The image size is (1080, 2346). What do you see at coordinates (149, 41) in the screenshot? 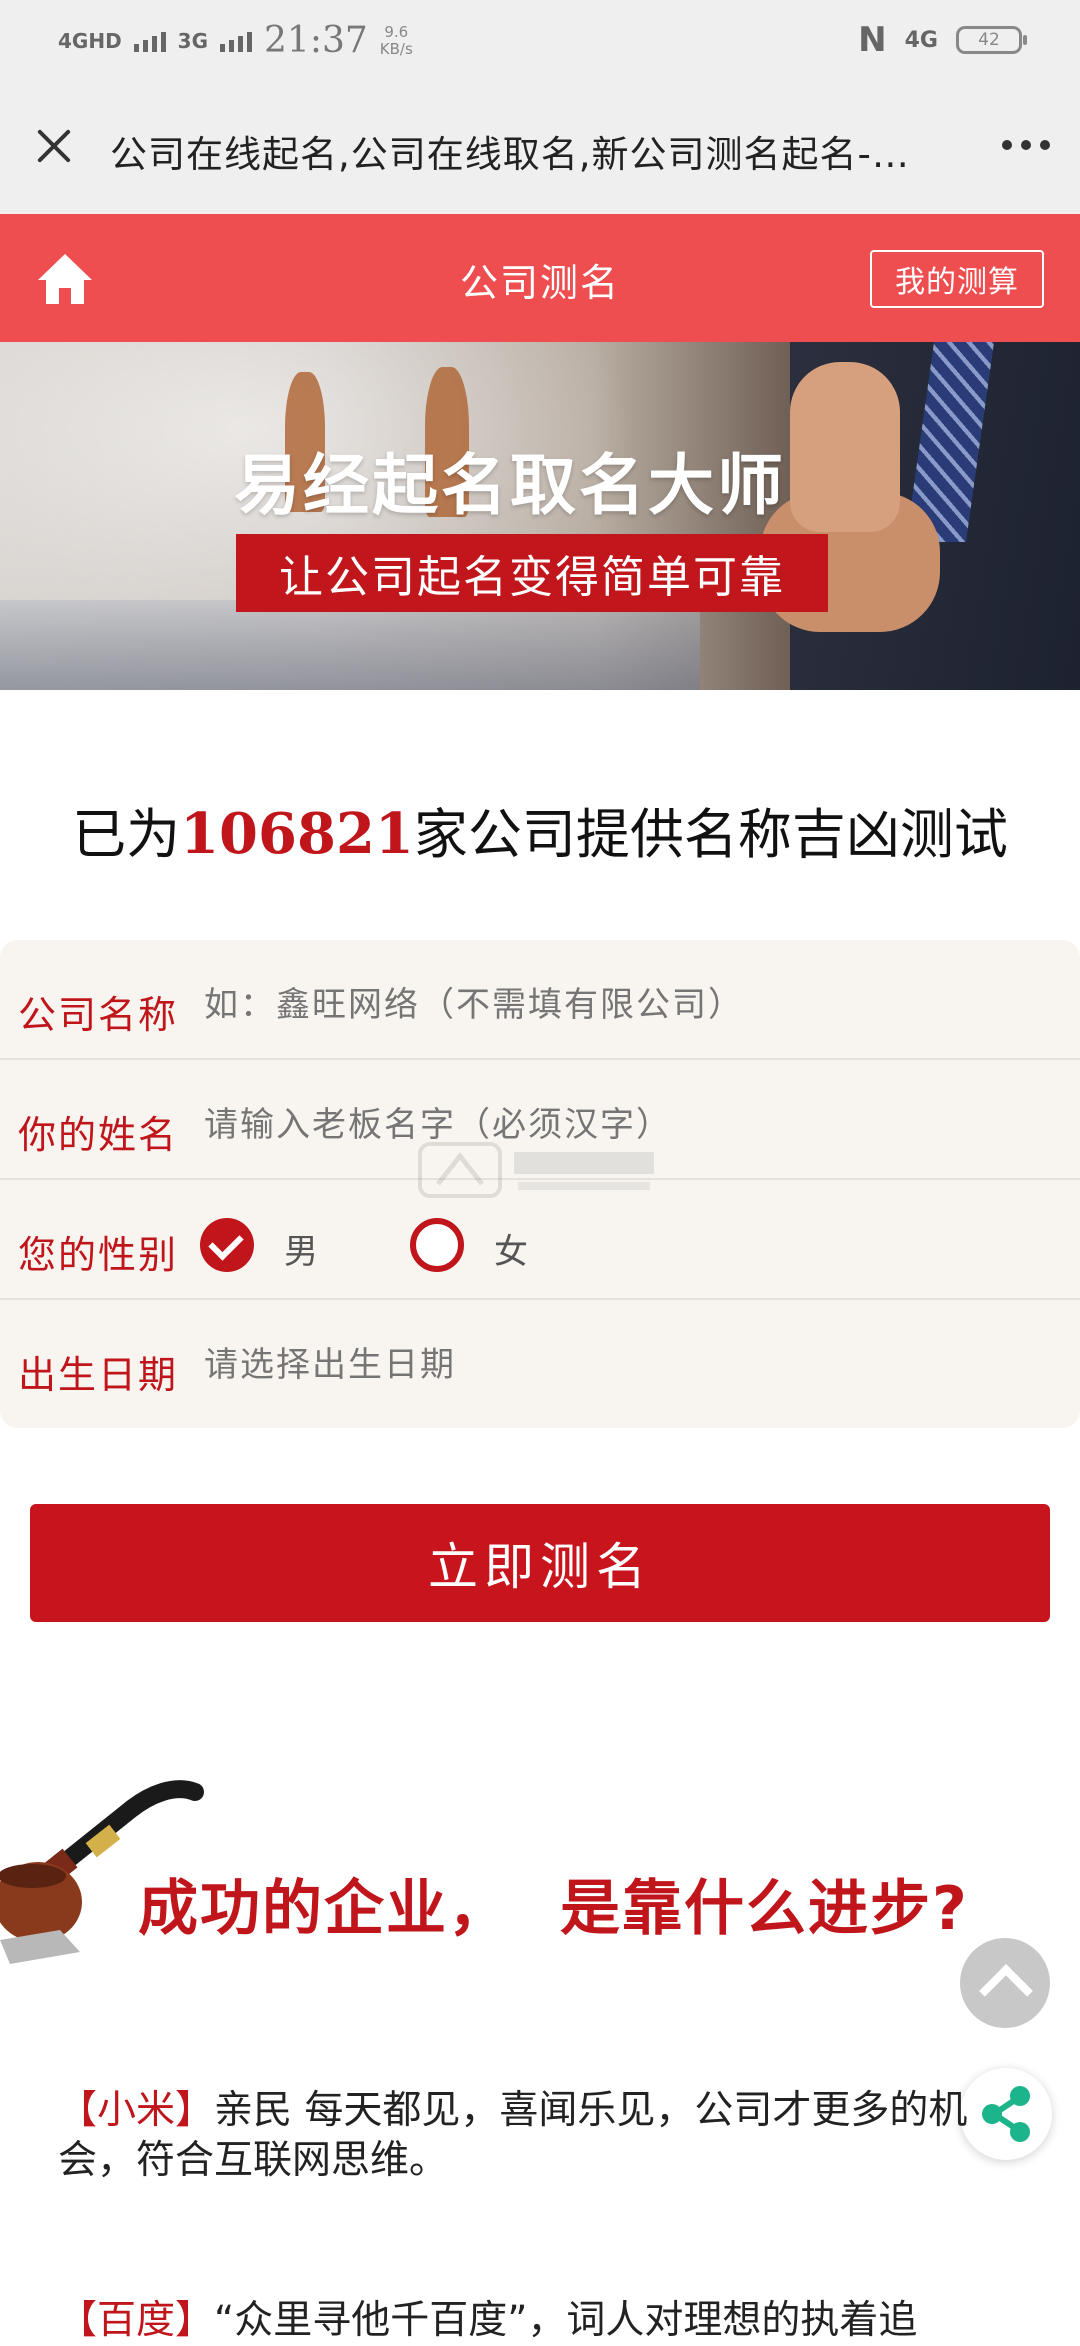
I see `signal-icon` at bounding box center [149, 41].